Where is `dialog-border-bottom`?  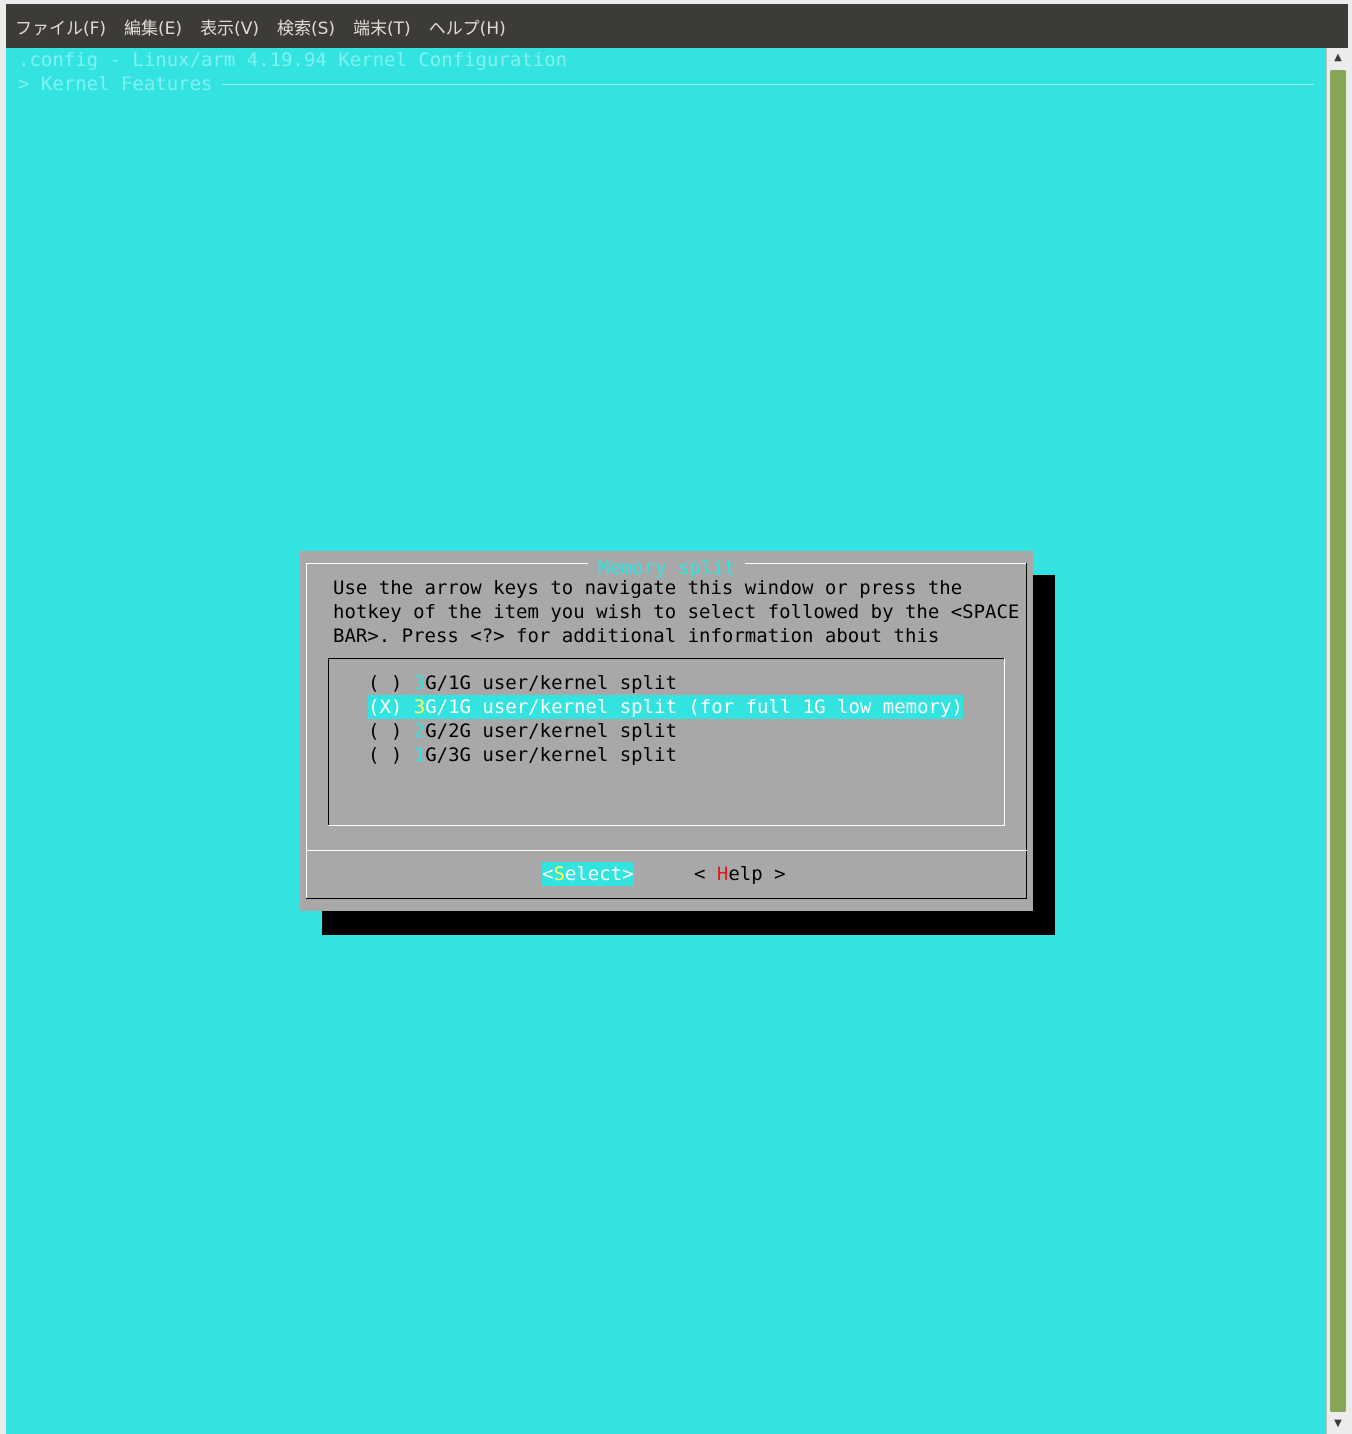
dialog-border-bottom is located at coordinates (666, 898).